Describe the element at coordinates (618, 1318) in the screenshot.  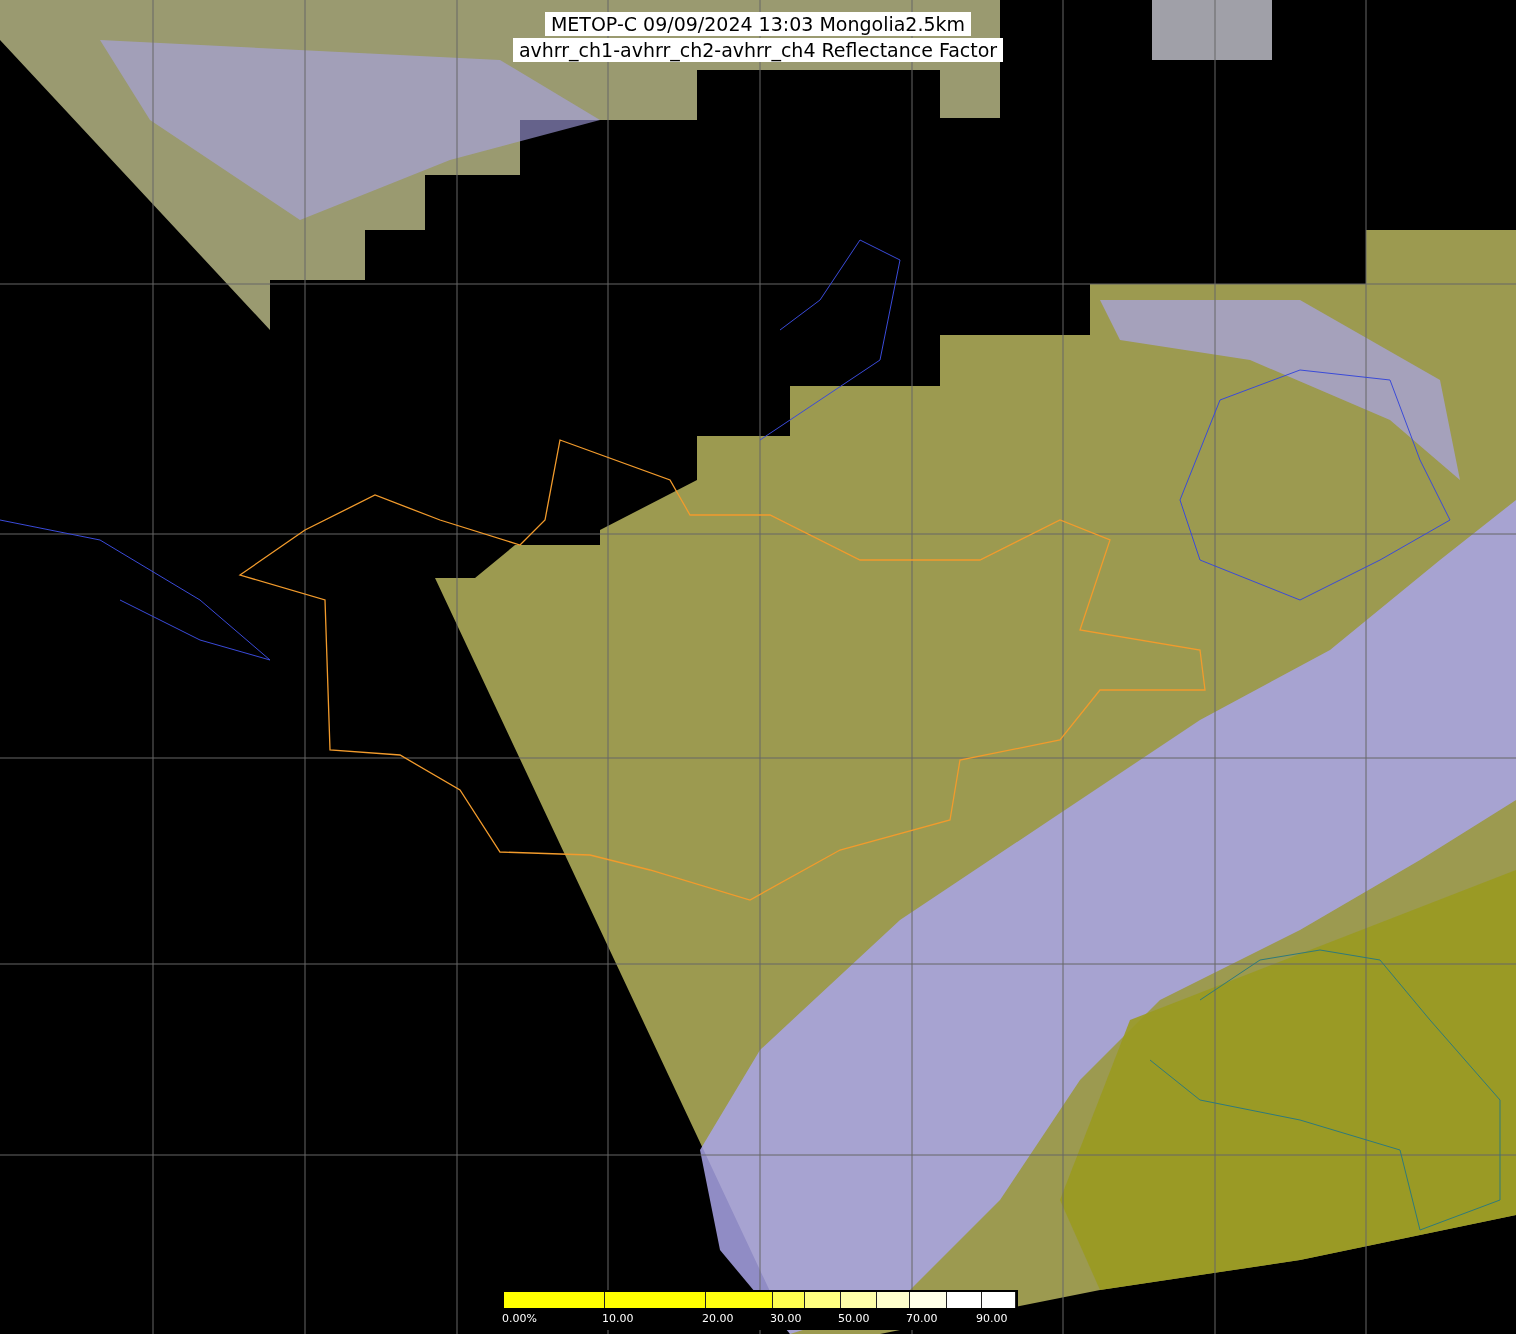
I see `colorbar-tick-label: 10.00` at that location.